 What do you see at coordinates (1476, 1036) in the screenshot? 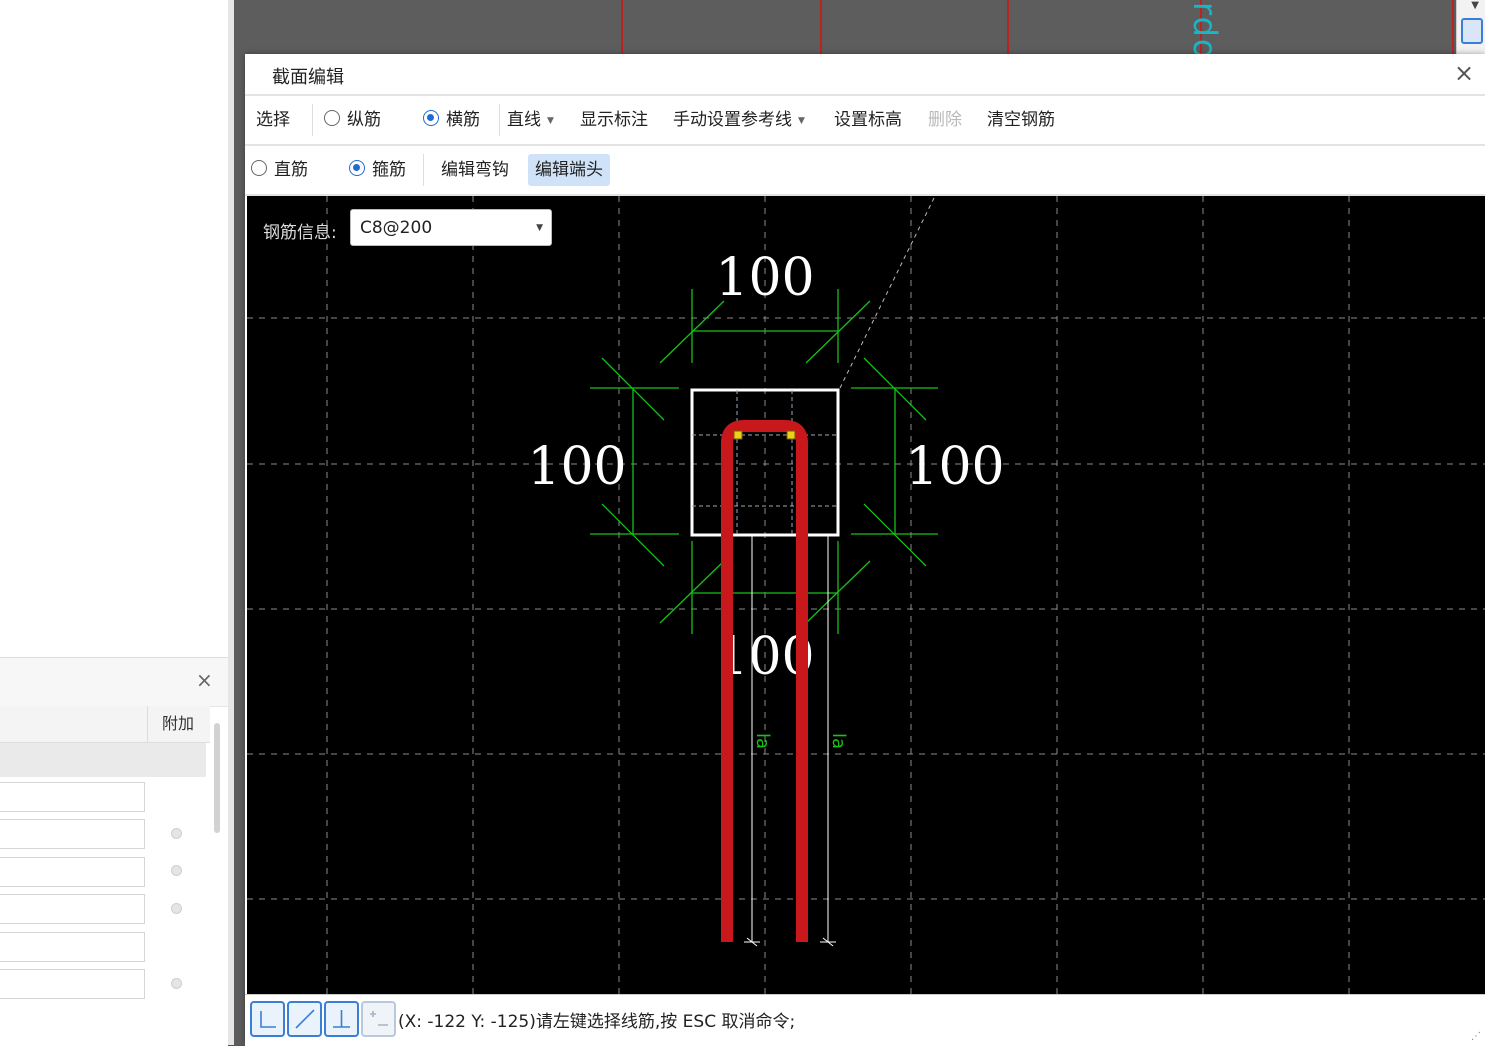
I see `resize-grip-icon: ⋰` at bounding box center [1476, 1036].